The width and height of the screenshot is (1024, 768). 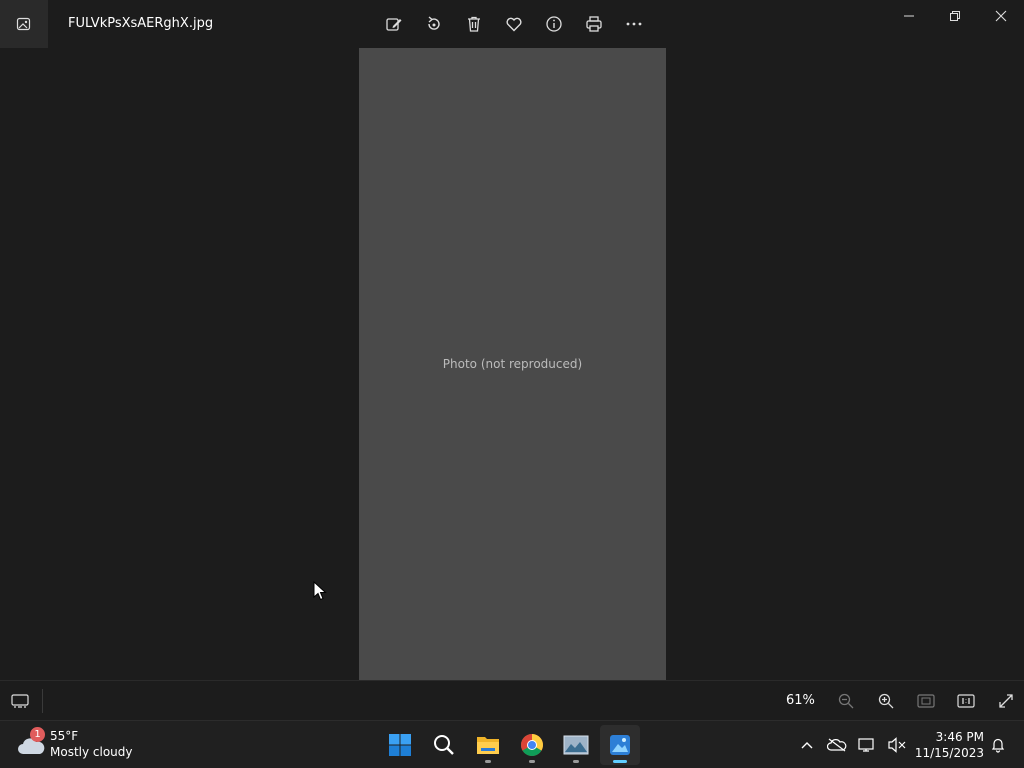 What do you see at coordinates (37, 734) in the screenshot?
I see `weather-alert-badge: 1` at bounding box center [37, 734].